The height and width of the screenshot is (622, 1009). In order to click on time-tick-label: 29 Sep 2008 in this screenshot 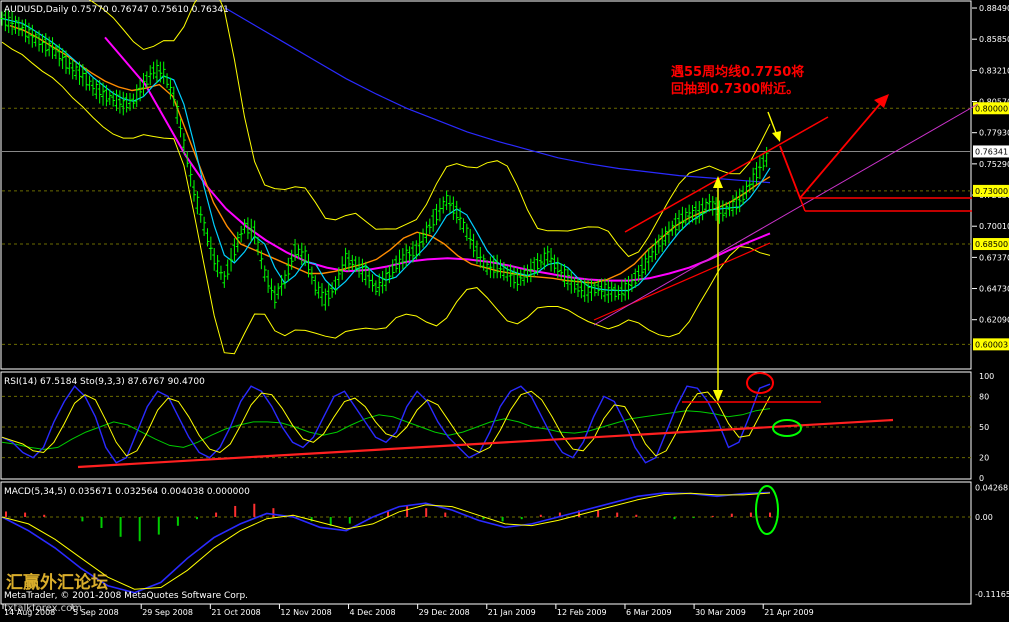, I will do `click(167, 612)`.